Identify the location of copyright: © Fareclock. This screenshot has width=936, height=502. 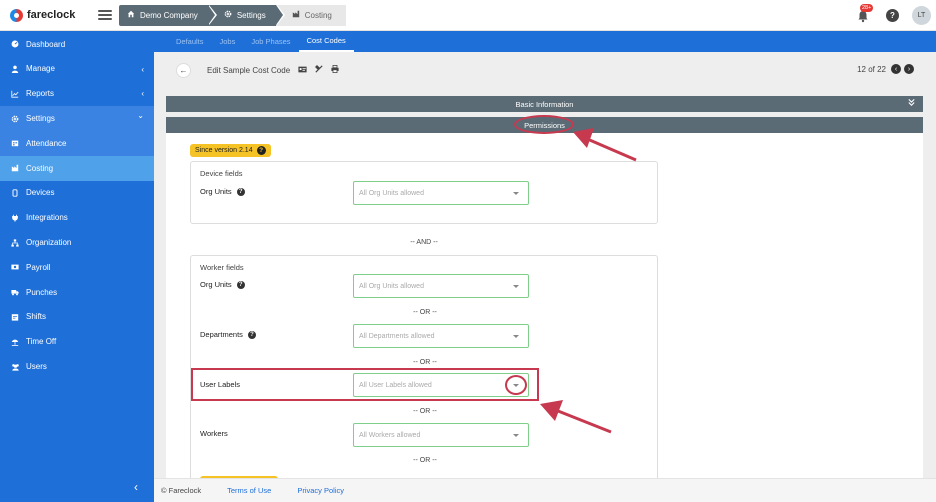
(181, 490).